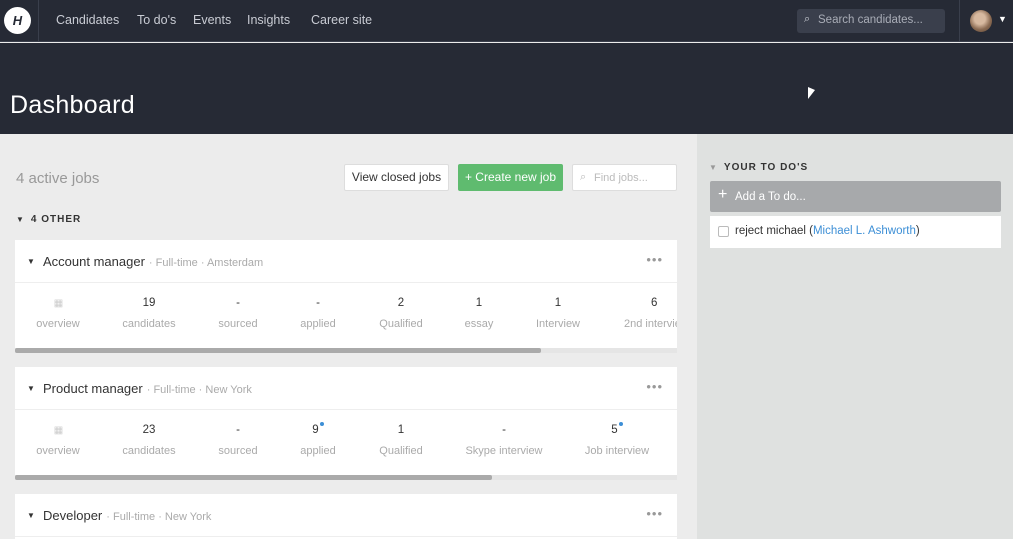 This screenshot has width=1013, height=539. What do you see at coordinates (401, 440) in the screenshot?
I see `stat-qualified: 1 Qualified` at bounding box center [401, 440].